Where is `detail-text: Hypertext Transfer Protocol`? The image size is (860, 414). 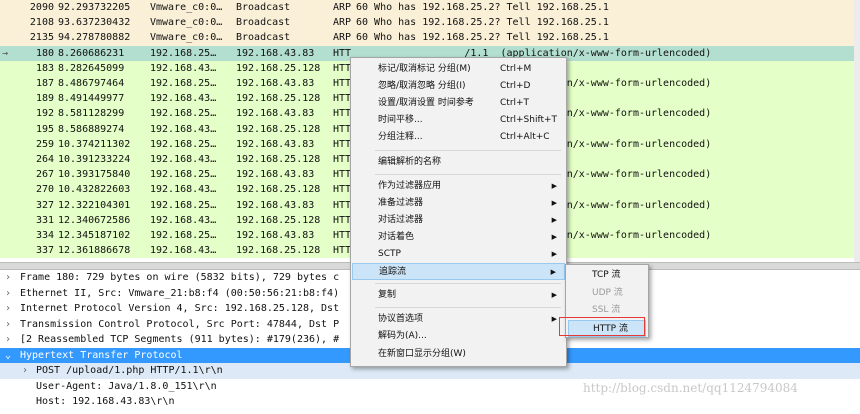 detail-text: Hypertext Transfer Protocol is located at coordinates (101, 355).